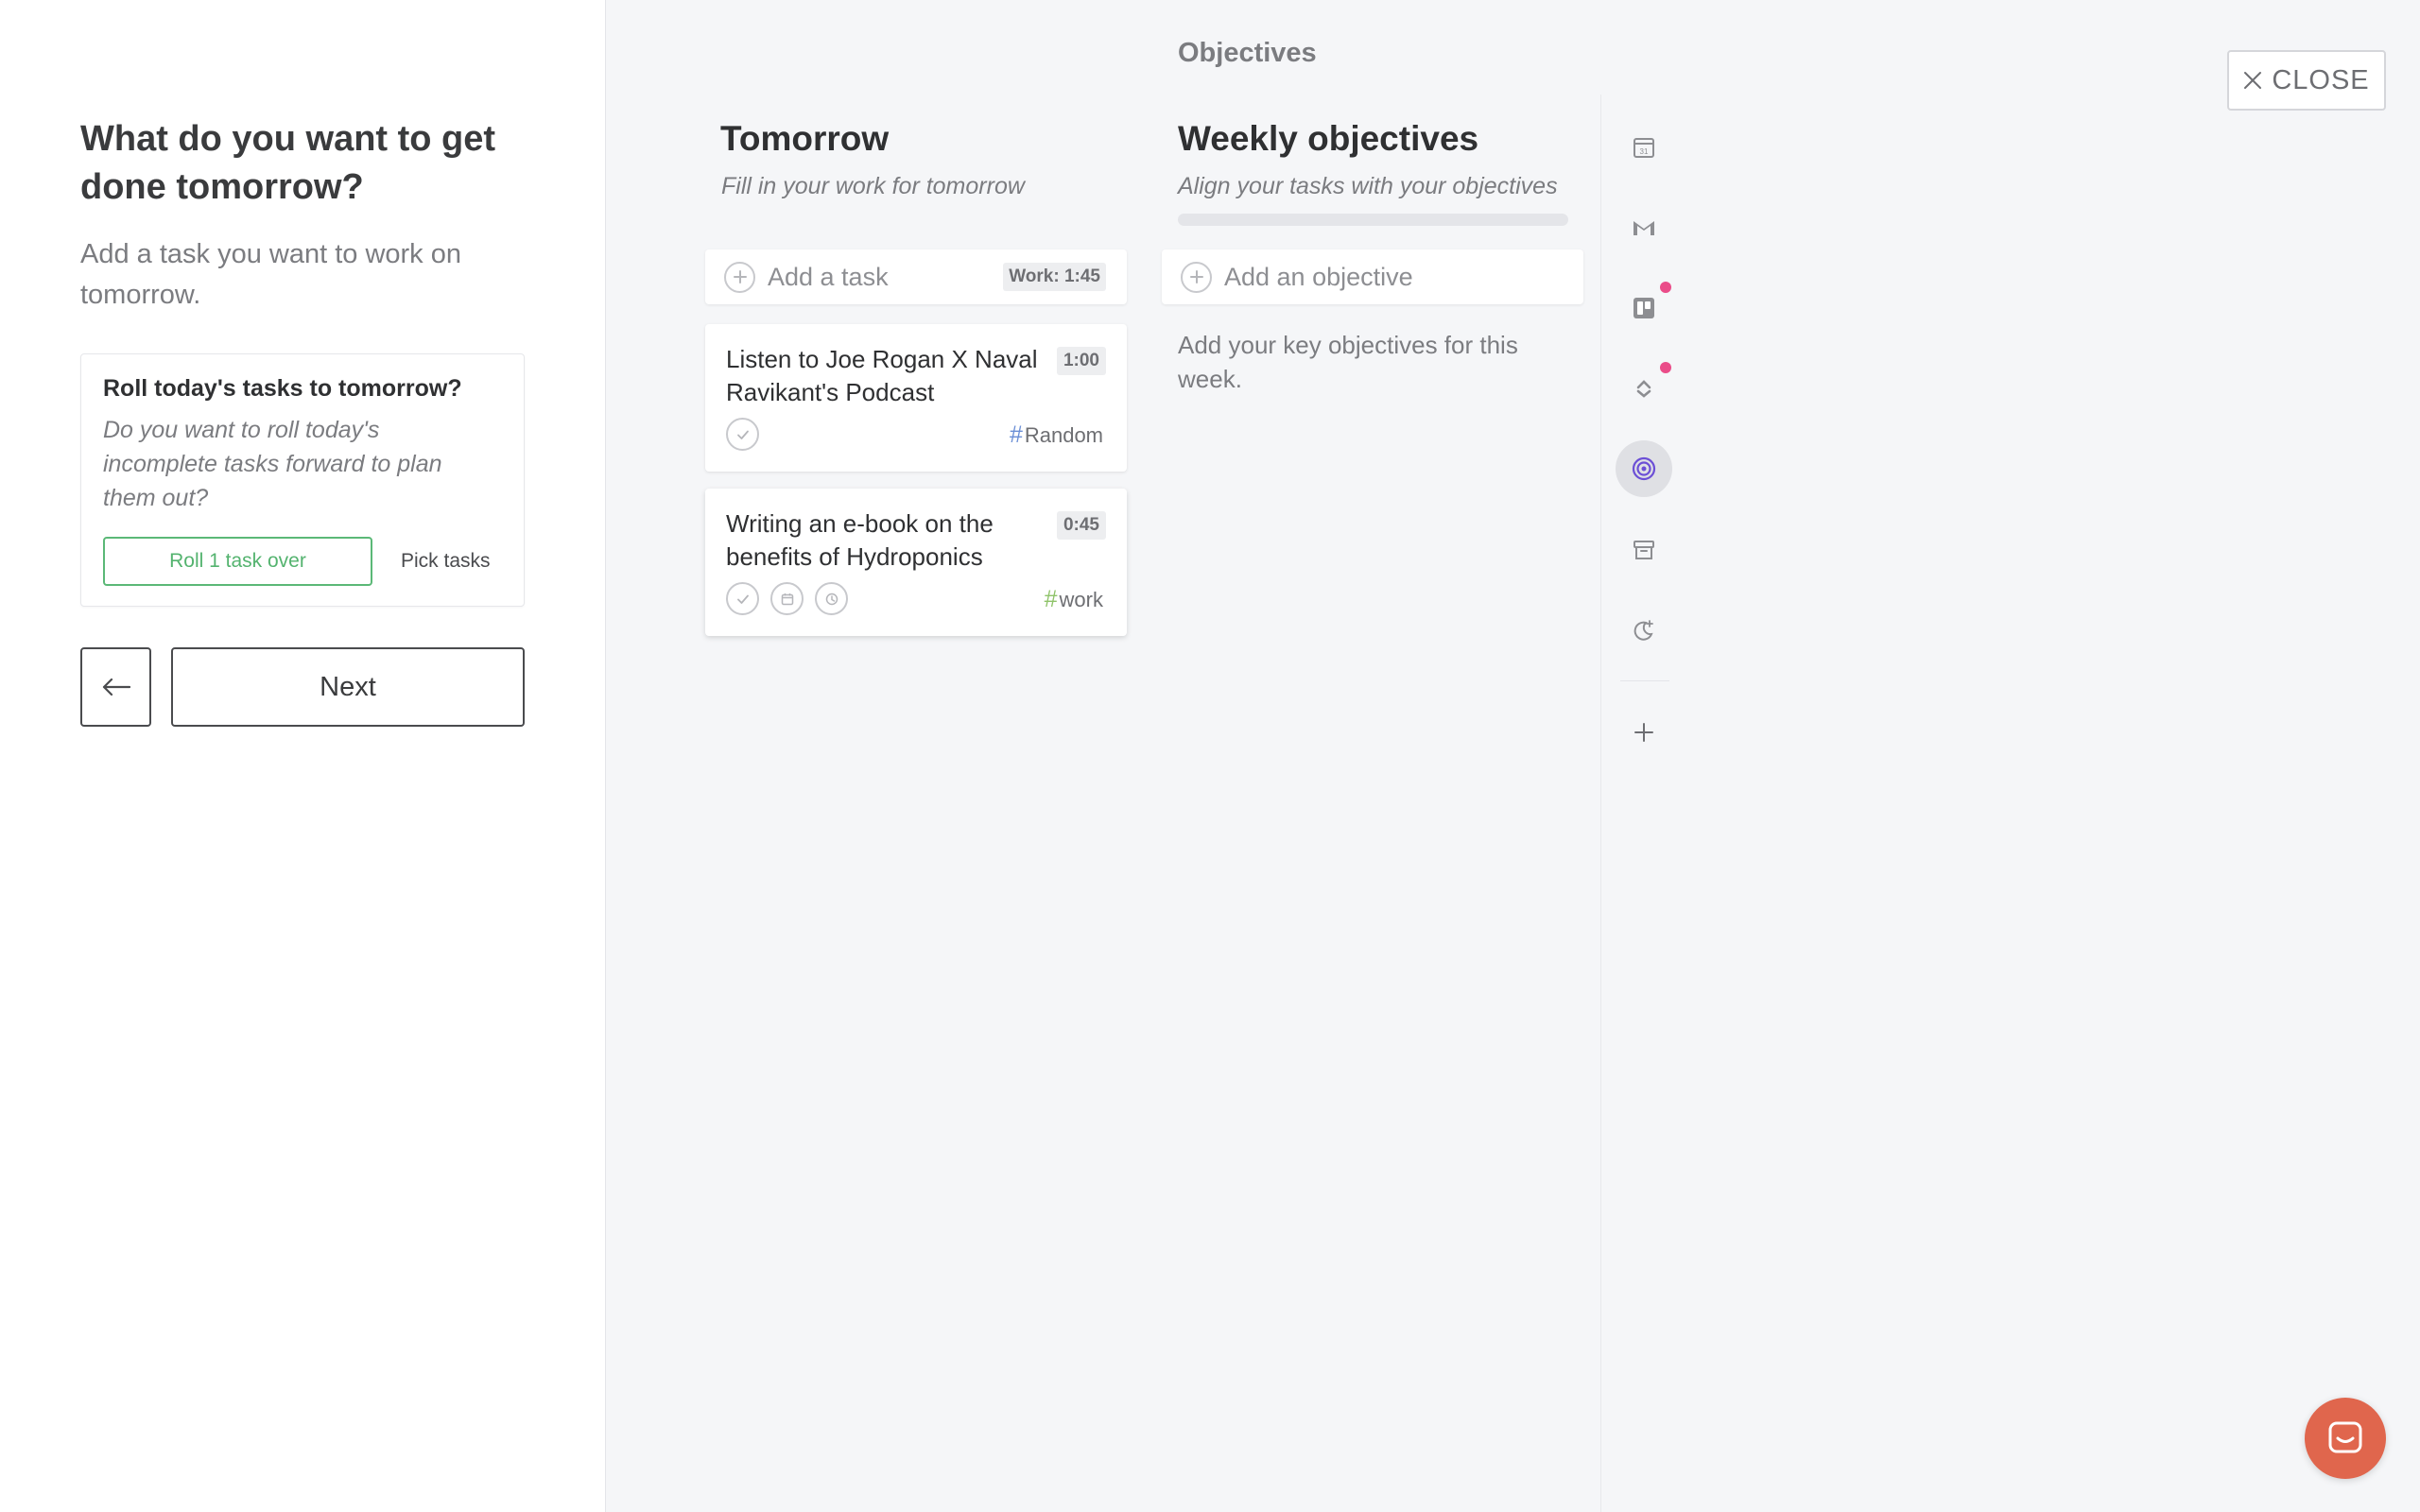 The height and width of the screenshot is (1512, 2420). What do you see at coordinates (1081, 525) in the screenshot?
I see `task-time-badge: 0:45` at bounding box center [1081, 525].